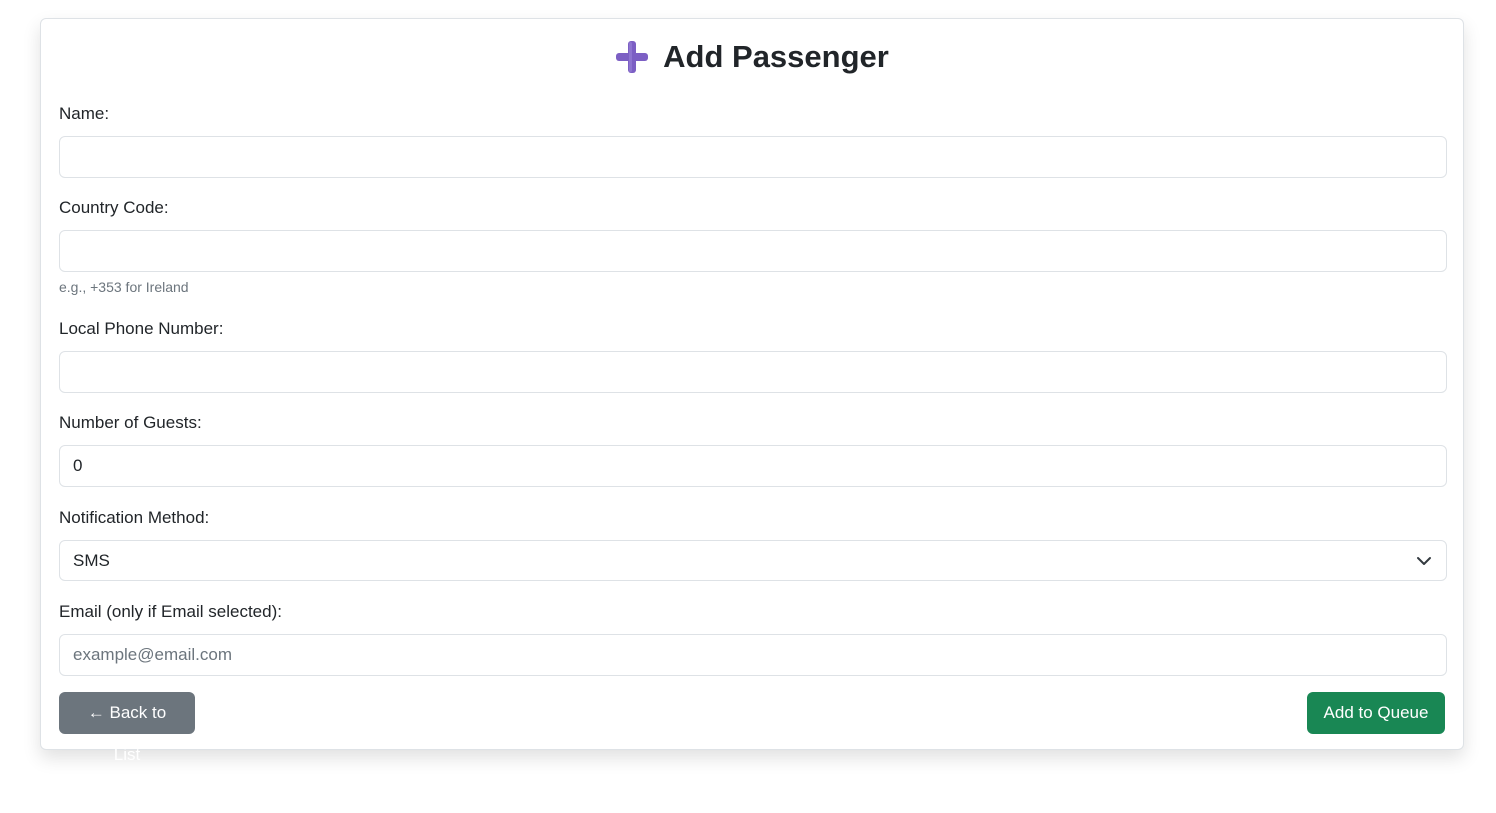 Image resolution: width=1496 pixels, height=813 pixels. Describe the element at coordinates (124, 287) in the screenshot. I see `country-code-help-text: e.g., +353 for Ireland` at that location.